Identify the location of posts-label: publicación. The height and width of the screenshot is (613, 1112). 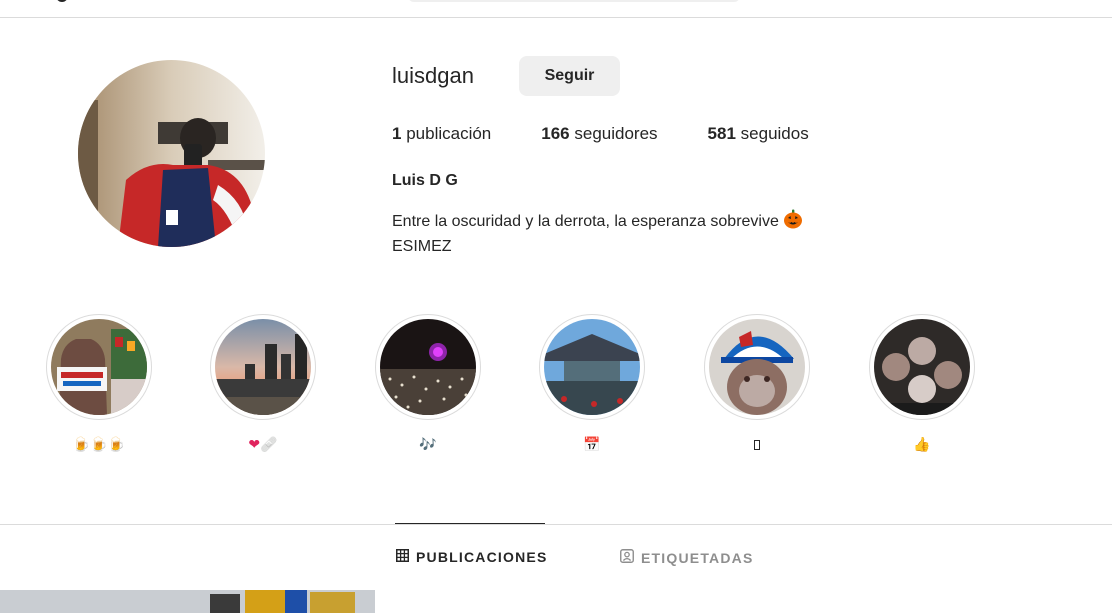
(449, 133).